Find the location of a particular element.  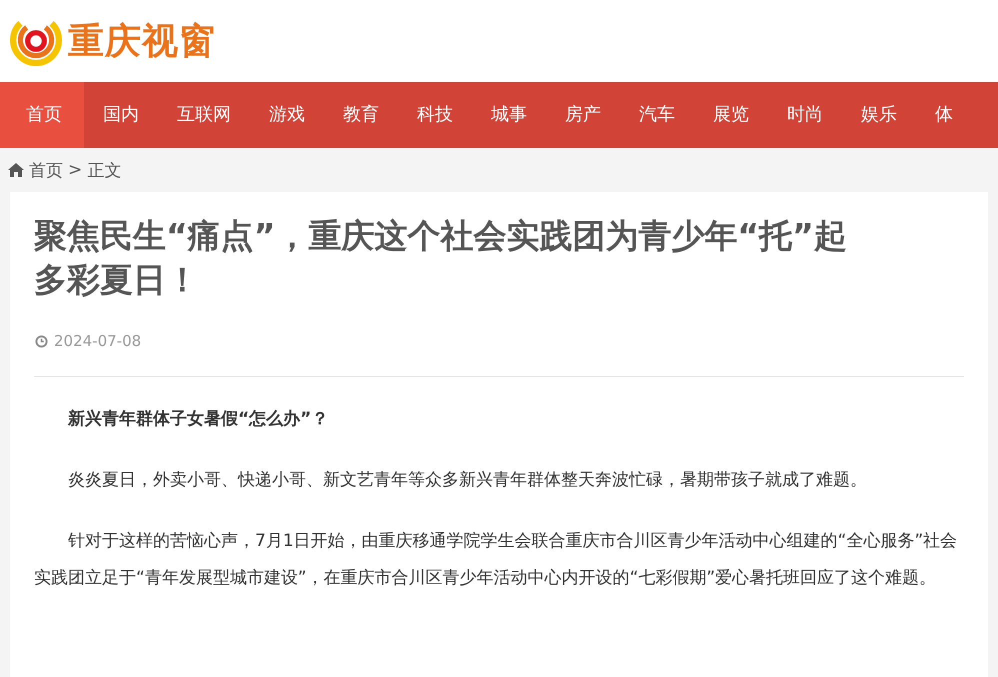

article-title: 聚焦民生“痛点”，重庆这个社会实践团为青少年“托”起多彩夏日！ is located at coordinates (441, 258).